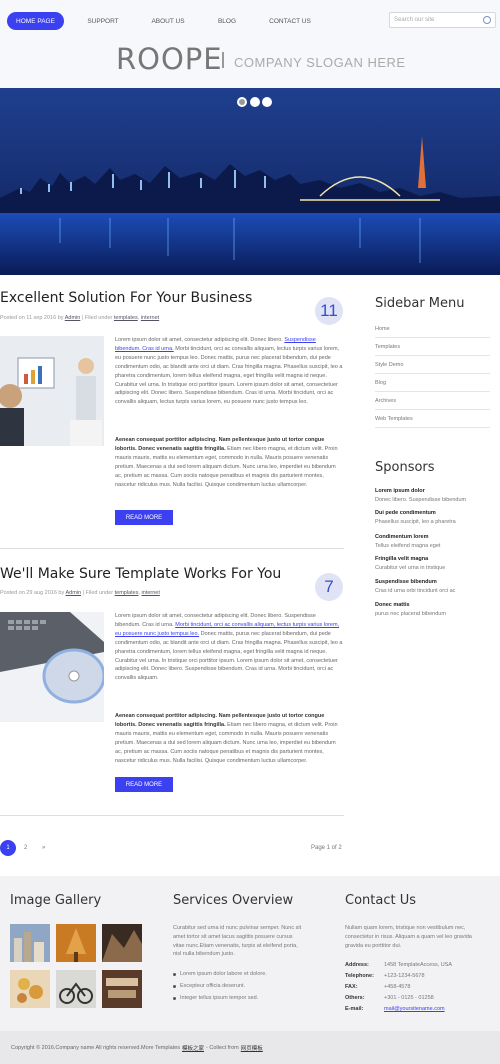 The height and width of the screenshot is (1064, 500). Describe the element at coordinates (420, 303) in the screenshot. I see `sidebar-menu-title: Sidebar Menu` at that location.